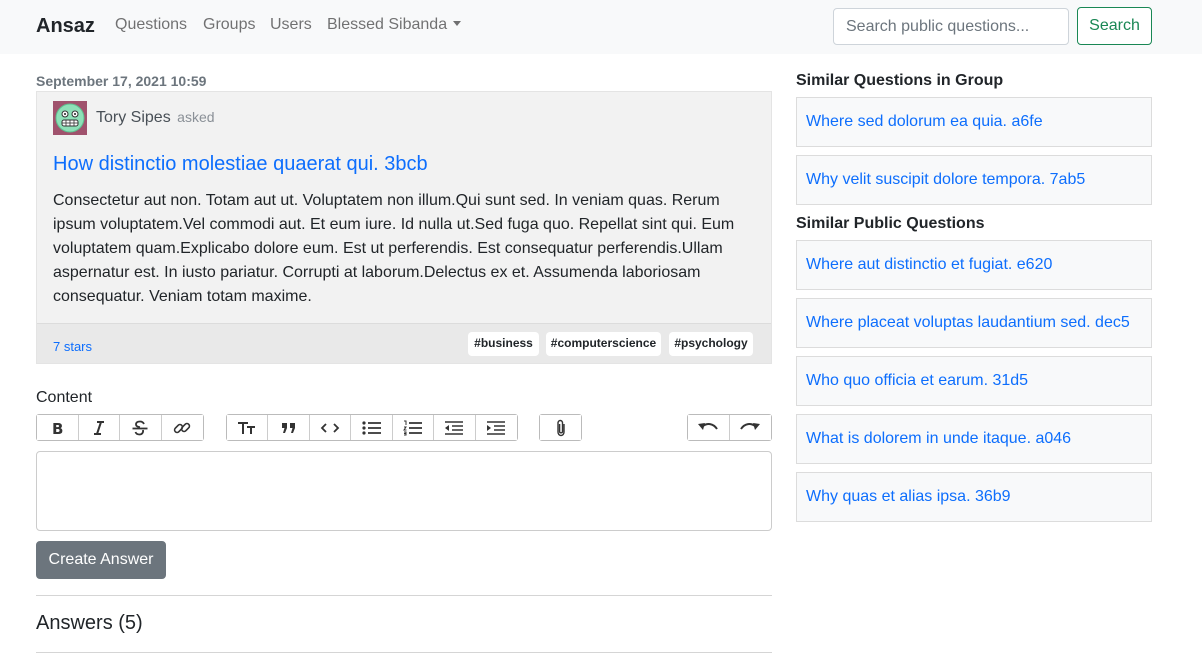 The width and height of the screenshot is (1202, 654). I want to click on tag-computerscience: #computerscience, so click(603, 344).